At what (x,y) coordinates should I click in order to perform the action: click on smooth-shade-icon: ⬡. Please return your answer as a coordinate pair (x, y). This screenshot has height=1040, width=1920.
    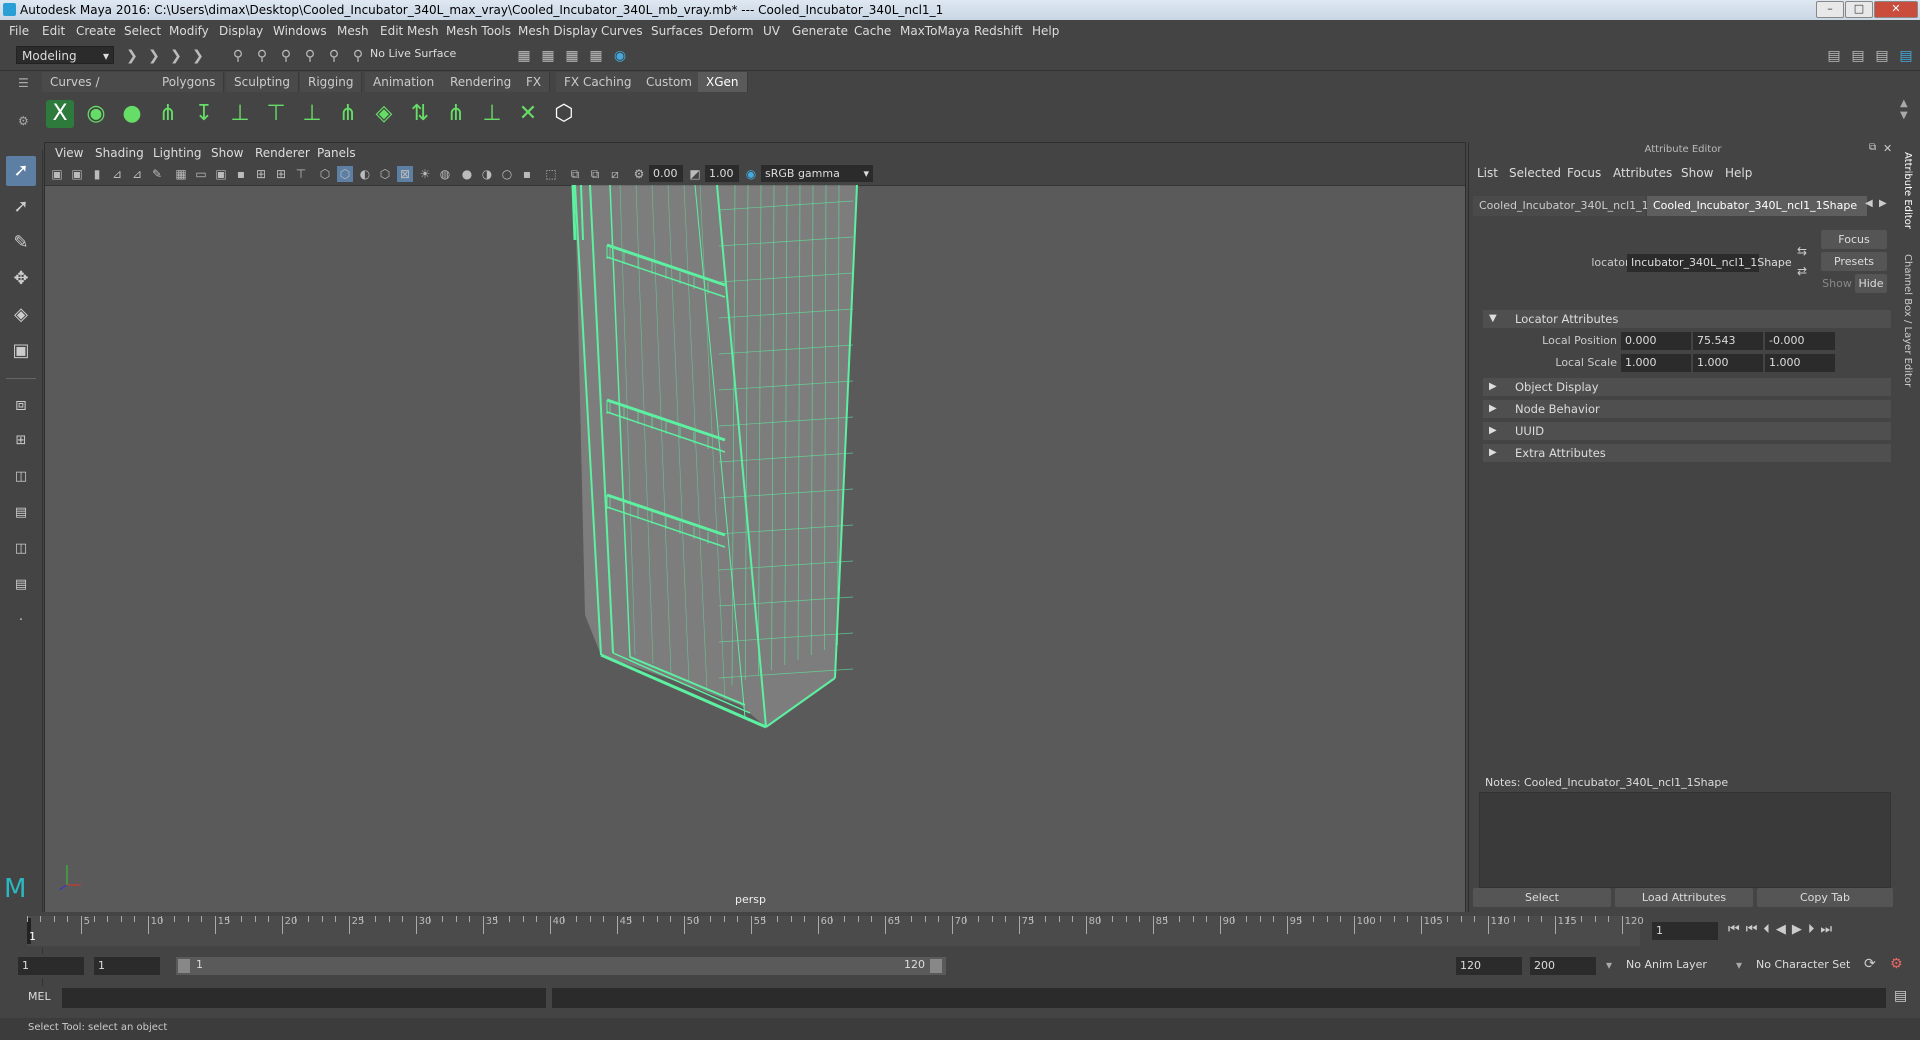
    Looking at the image, I should click on (345, 174).